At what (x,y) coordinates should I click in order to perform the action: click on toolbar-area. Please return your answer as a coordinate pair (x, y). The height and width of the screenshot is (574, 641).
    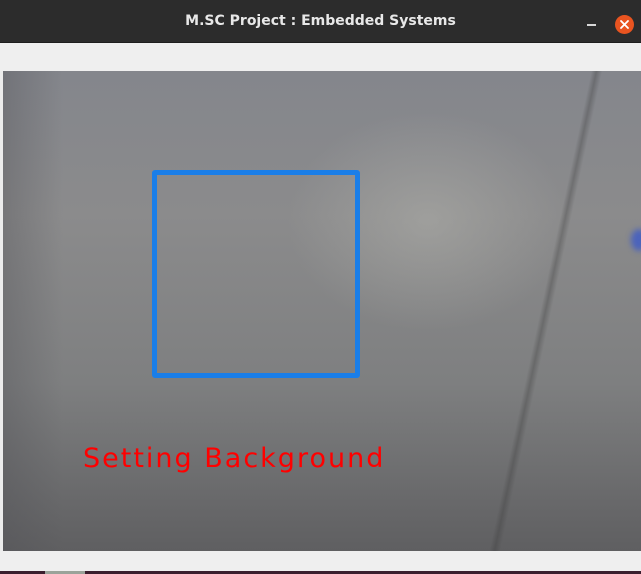
    Looking at the image, I should click on (320, 57).